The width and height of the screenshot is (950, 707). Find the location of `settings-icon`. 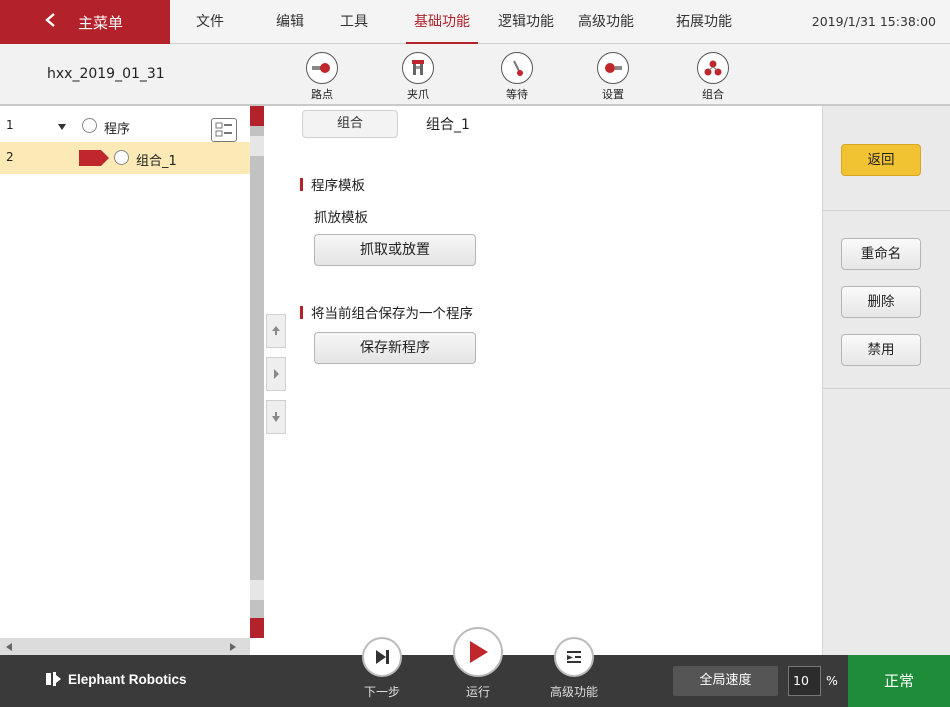

settings-icon is located at coordinates (613, 68).